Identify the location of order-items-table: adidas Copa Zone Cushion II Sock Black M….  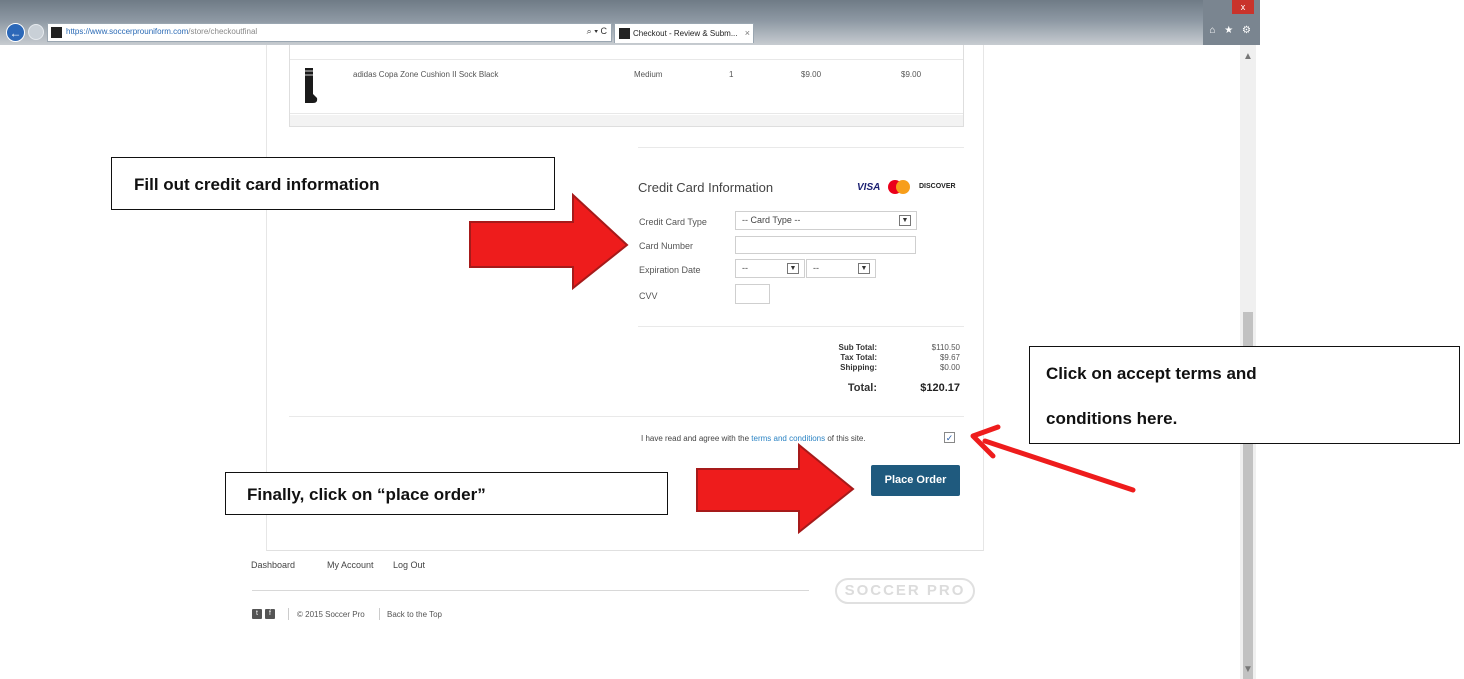
(626, 86).